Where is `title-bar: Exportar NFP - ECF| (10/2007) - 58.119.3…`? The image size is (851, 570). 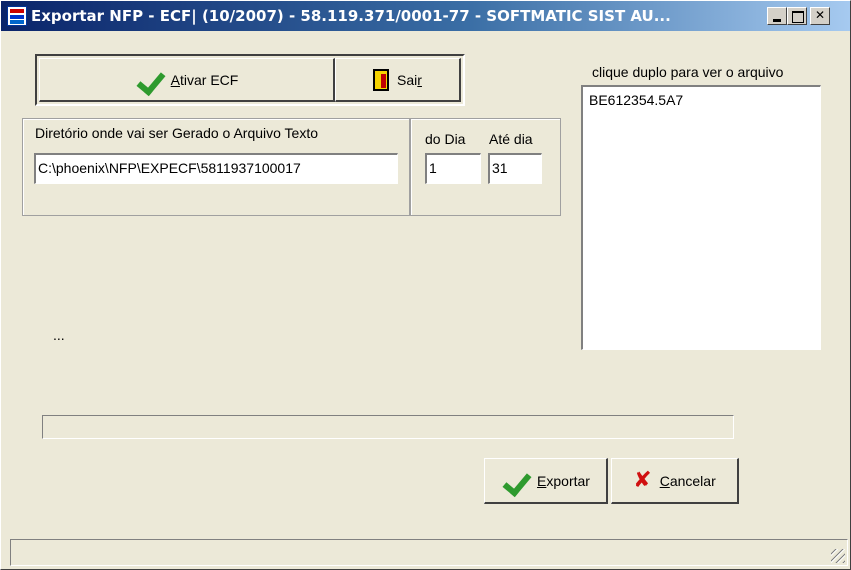 title-bar: Exportar NFP - ECF| (10/2007) - 58.119.3… is located at coordinates (425, 16).